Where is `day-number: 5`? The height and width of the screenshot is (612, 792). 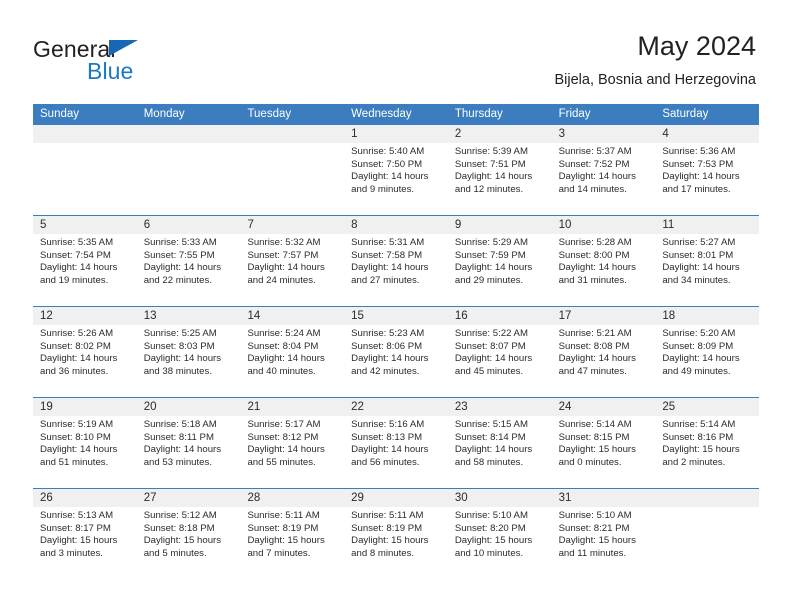 day-number: 5 is located at coordinates (85, 225).